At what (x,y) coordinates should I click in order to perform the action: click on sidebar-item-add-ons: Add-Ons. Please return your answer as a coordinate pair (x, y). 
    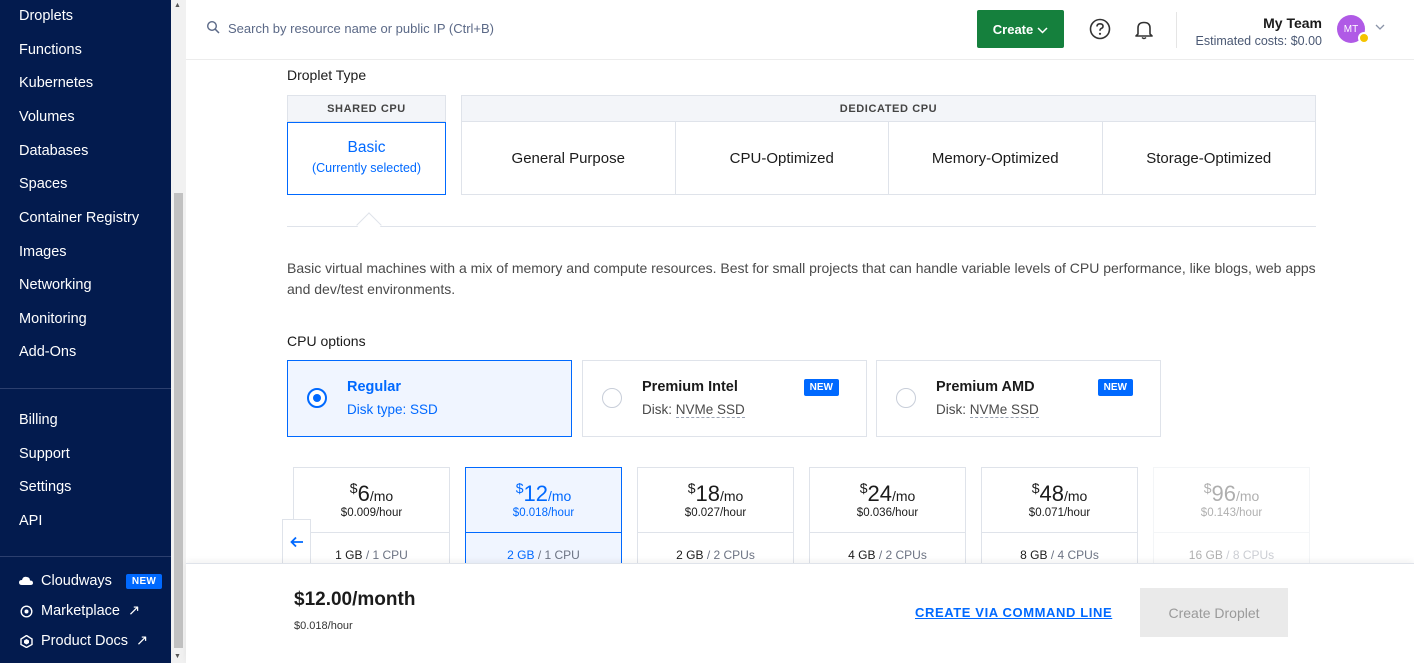
    Looking at the image, I should click on (47, 352).